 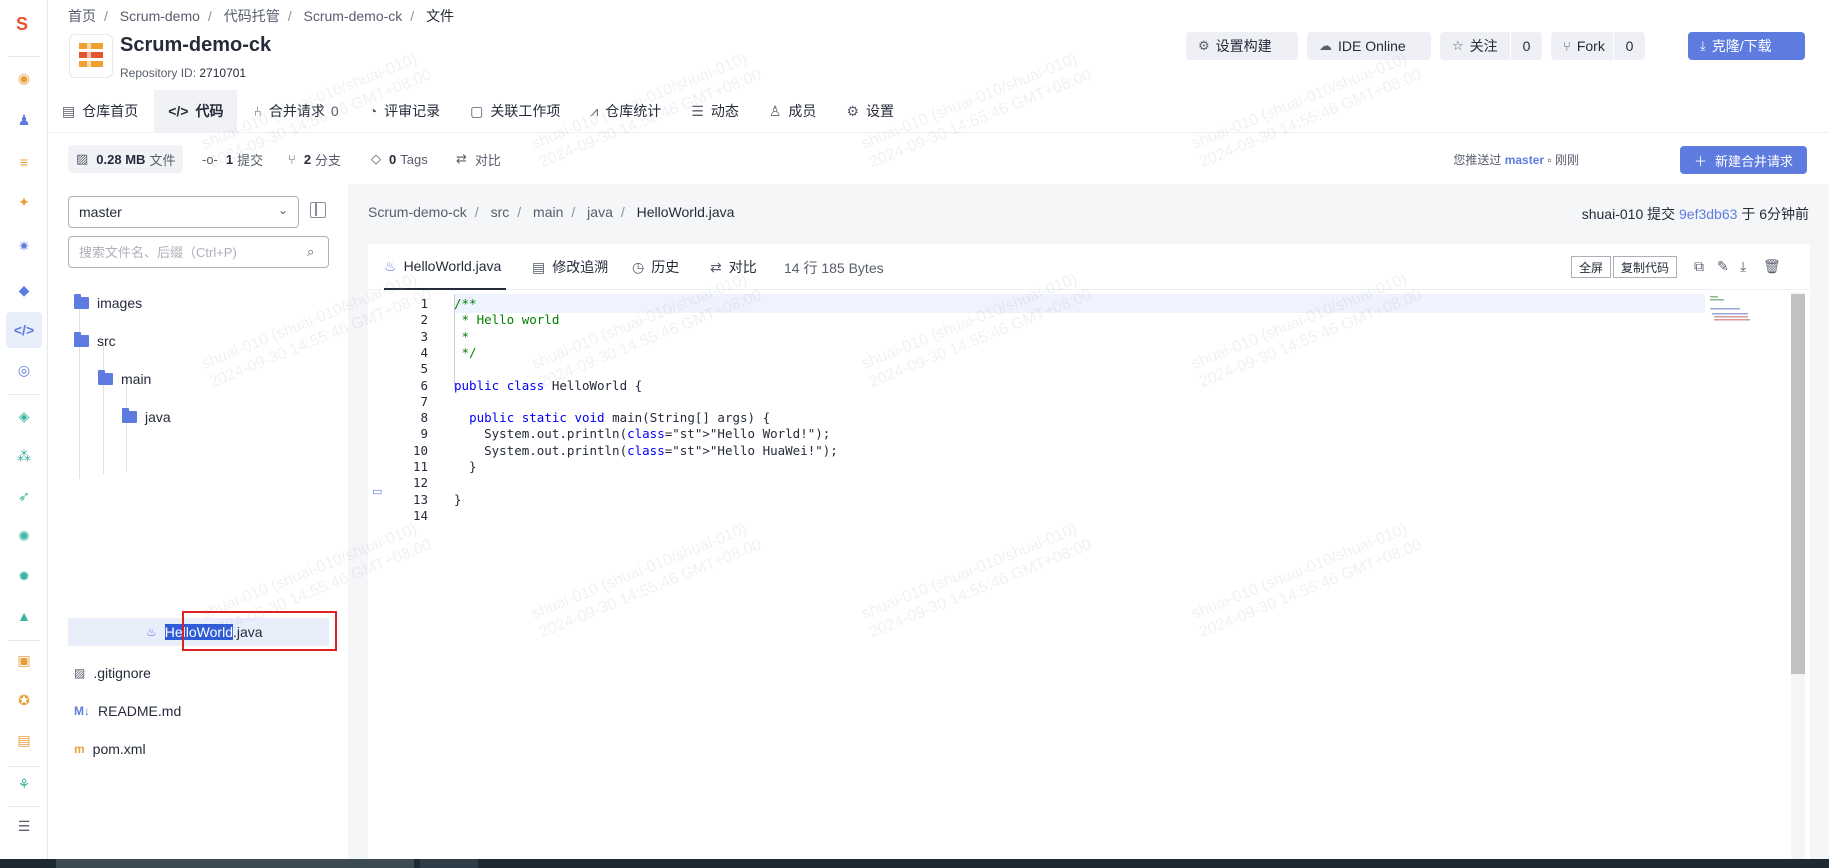 What do you see at coordinates (232, 159) in the screenshot?
I see `commits-stat: -o- 1 提交` at bounding box center [232, 159].